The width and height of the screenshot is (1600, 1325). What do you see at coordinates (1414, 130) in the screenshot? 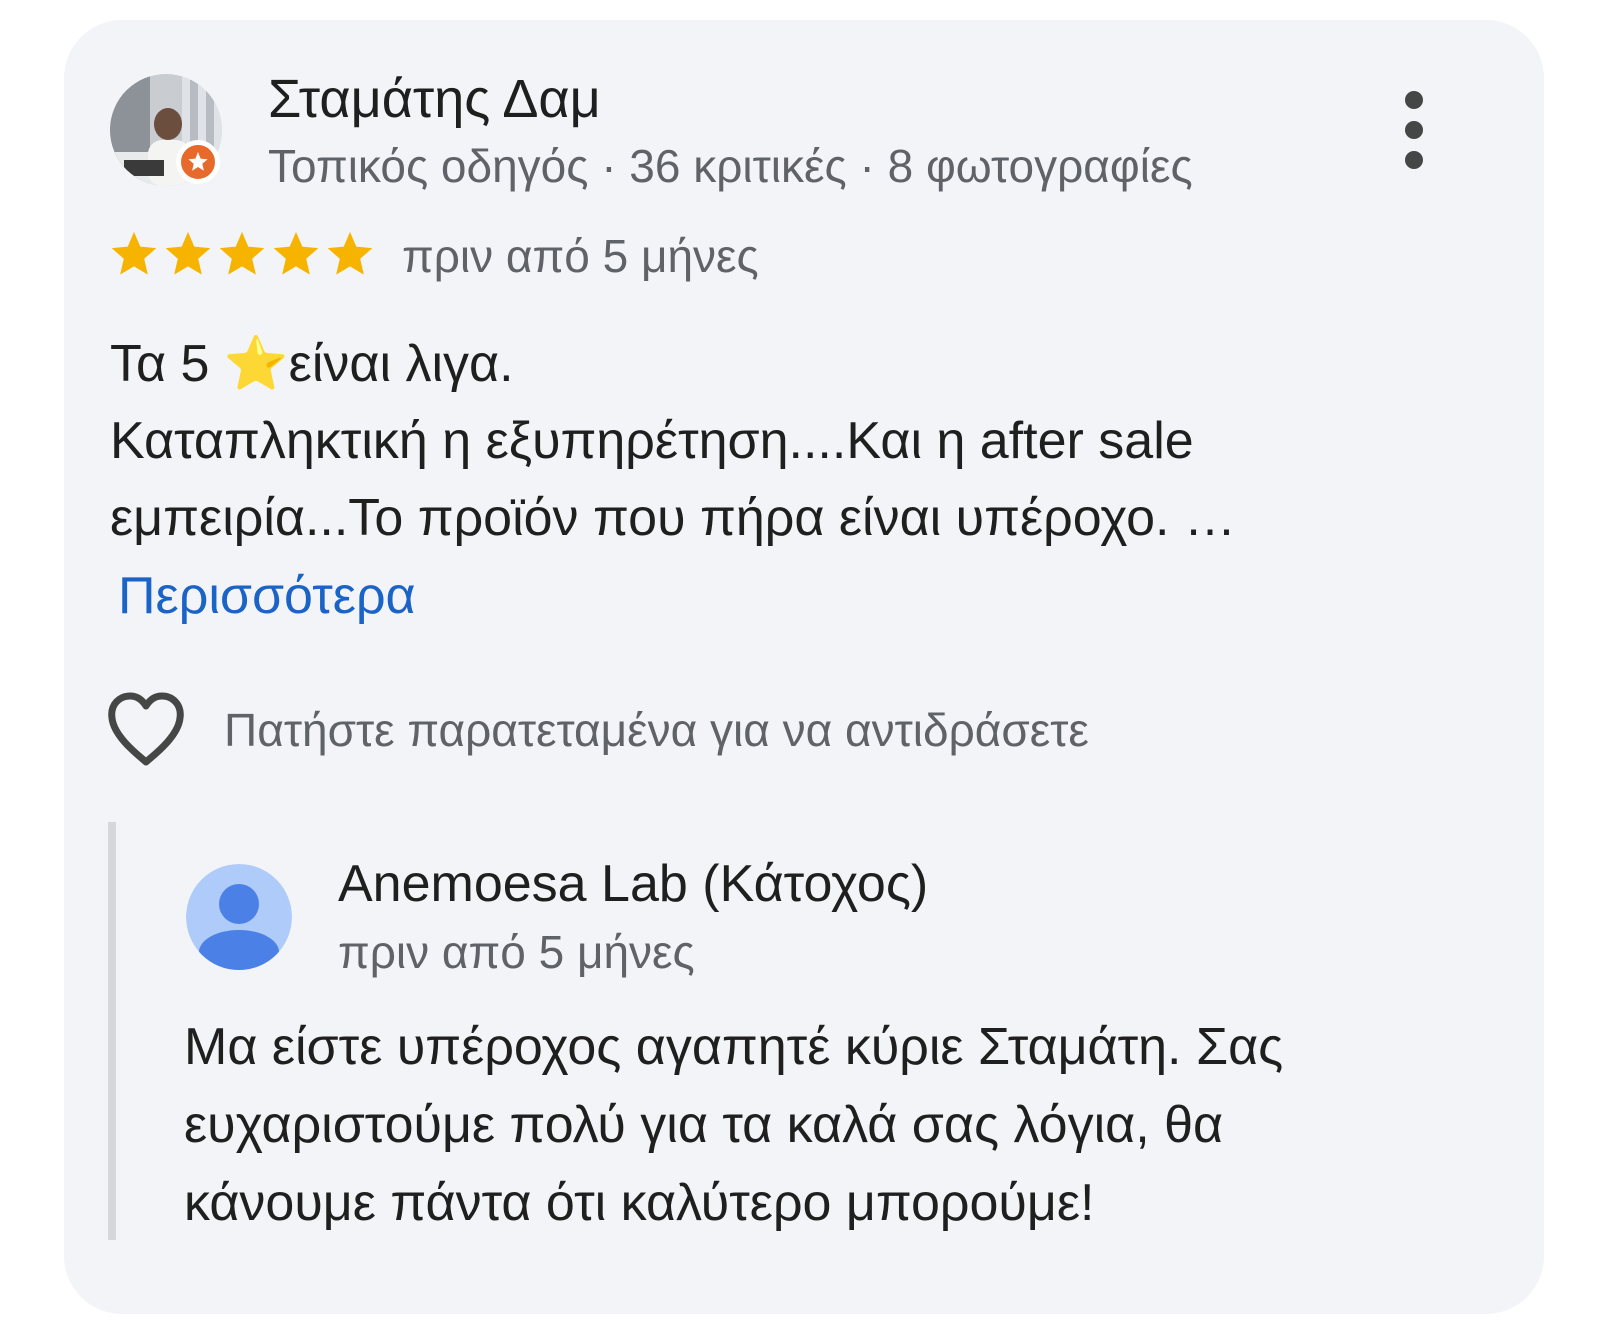
I see `more-options-button` at bounding box center [1414, 130].